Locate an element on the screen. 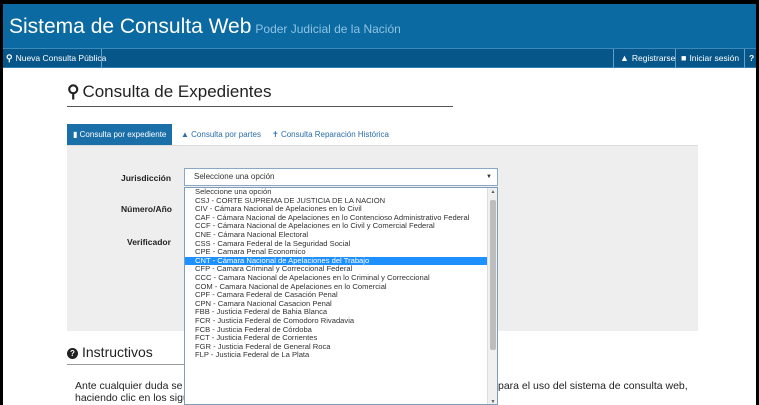 This screenshot has width=759, height=405. dropdown-option: FBB - Justicia Federal de Bahia Blanca is located at coordinates (336, 312).